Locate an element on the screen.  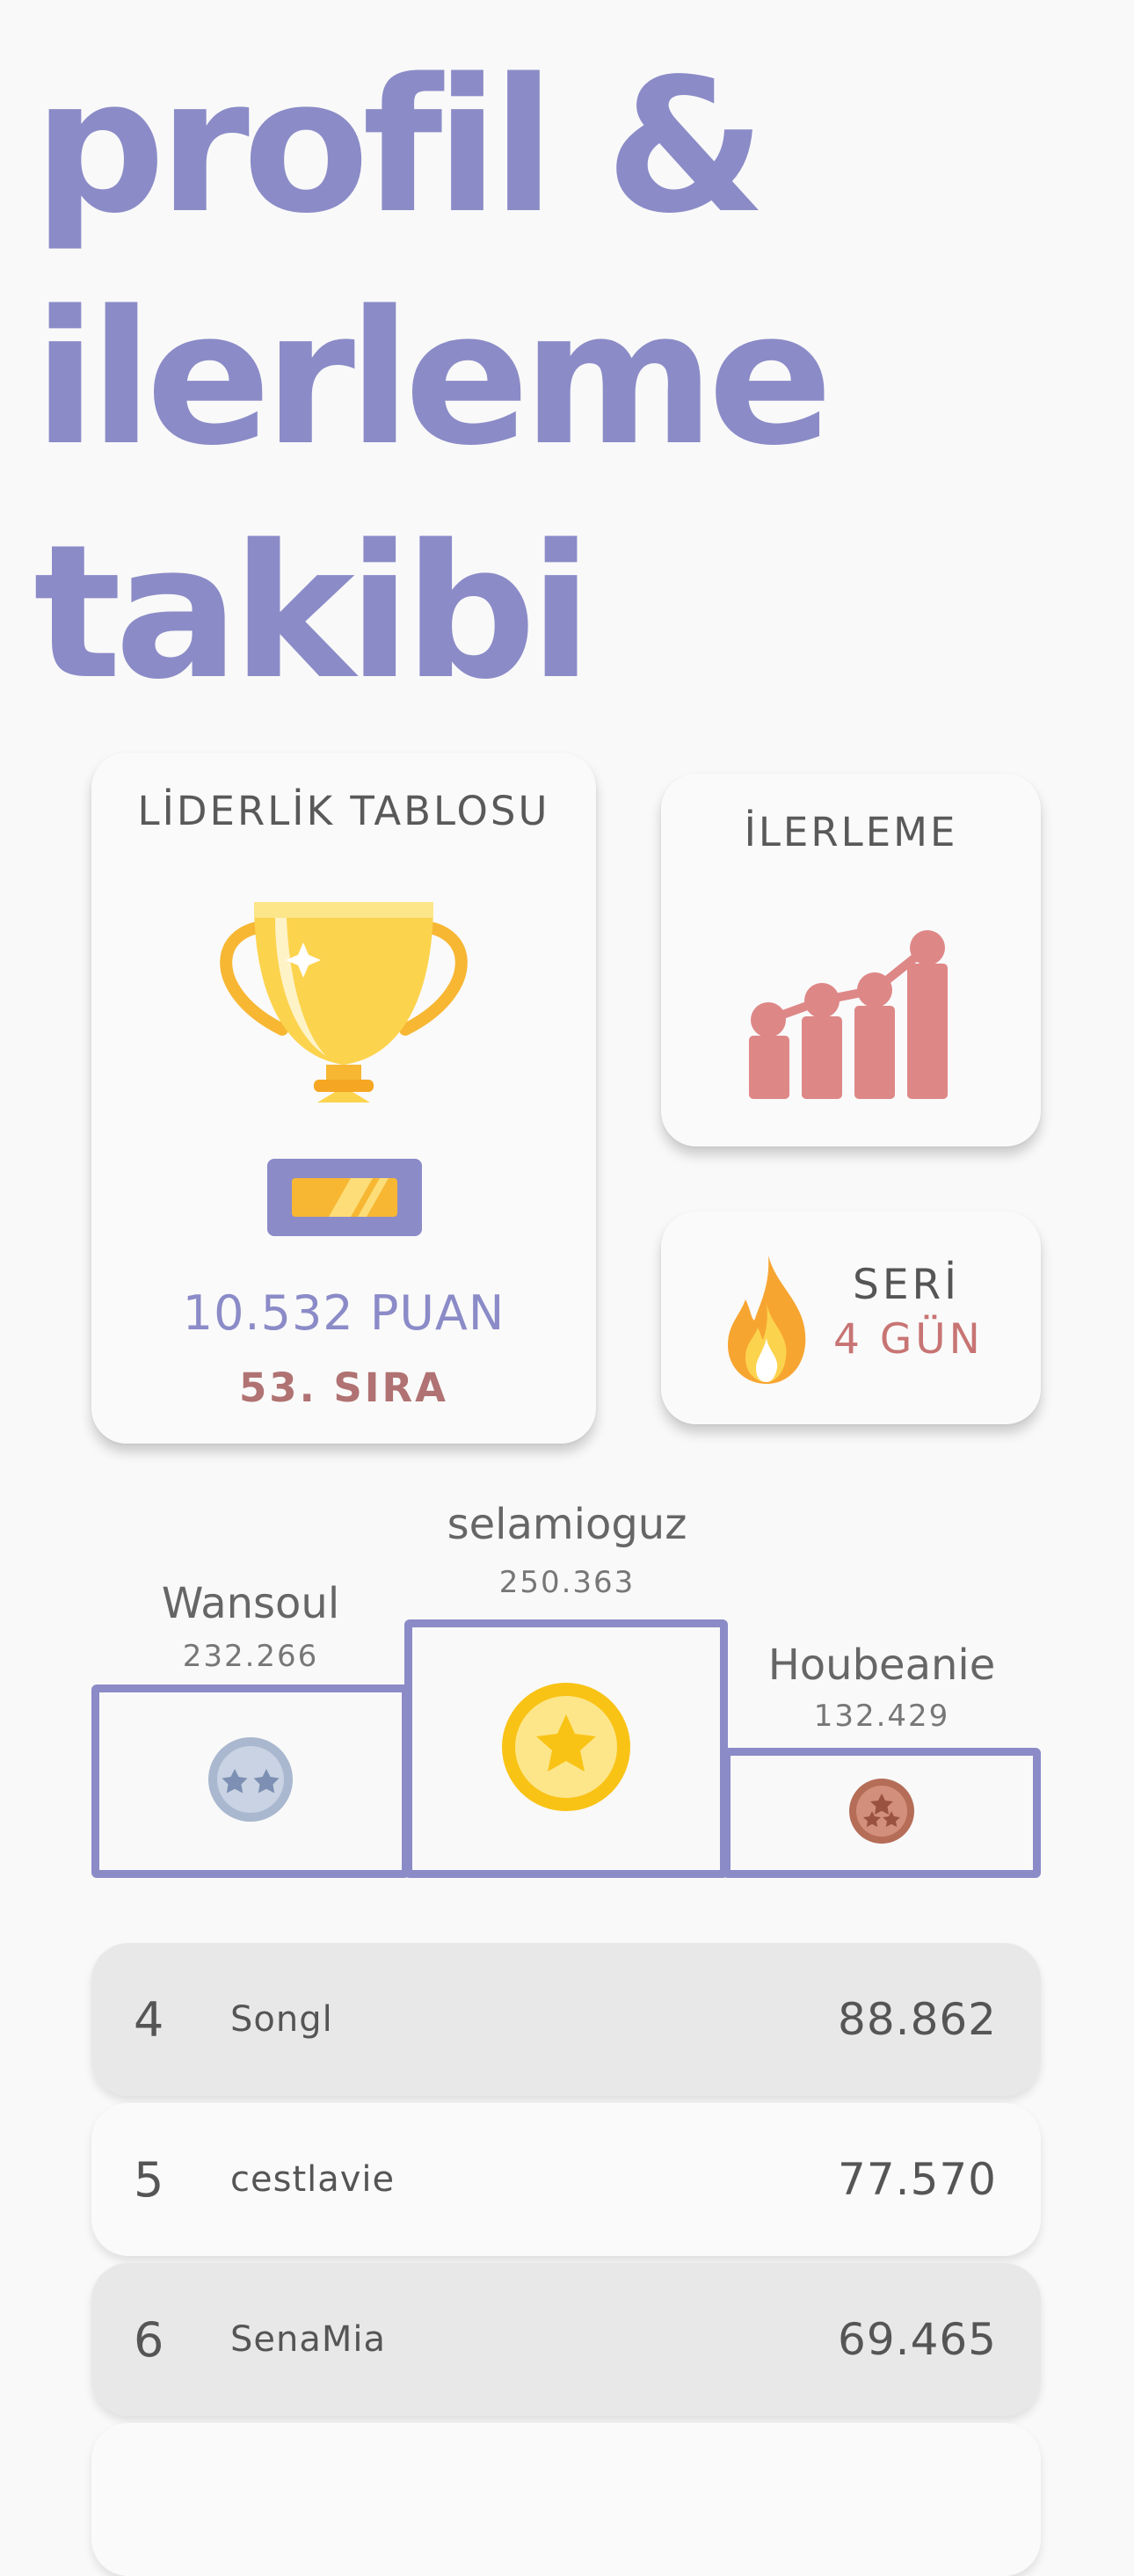
ranking-username: SenaMia is located at coordinates (308, 2339).